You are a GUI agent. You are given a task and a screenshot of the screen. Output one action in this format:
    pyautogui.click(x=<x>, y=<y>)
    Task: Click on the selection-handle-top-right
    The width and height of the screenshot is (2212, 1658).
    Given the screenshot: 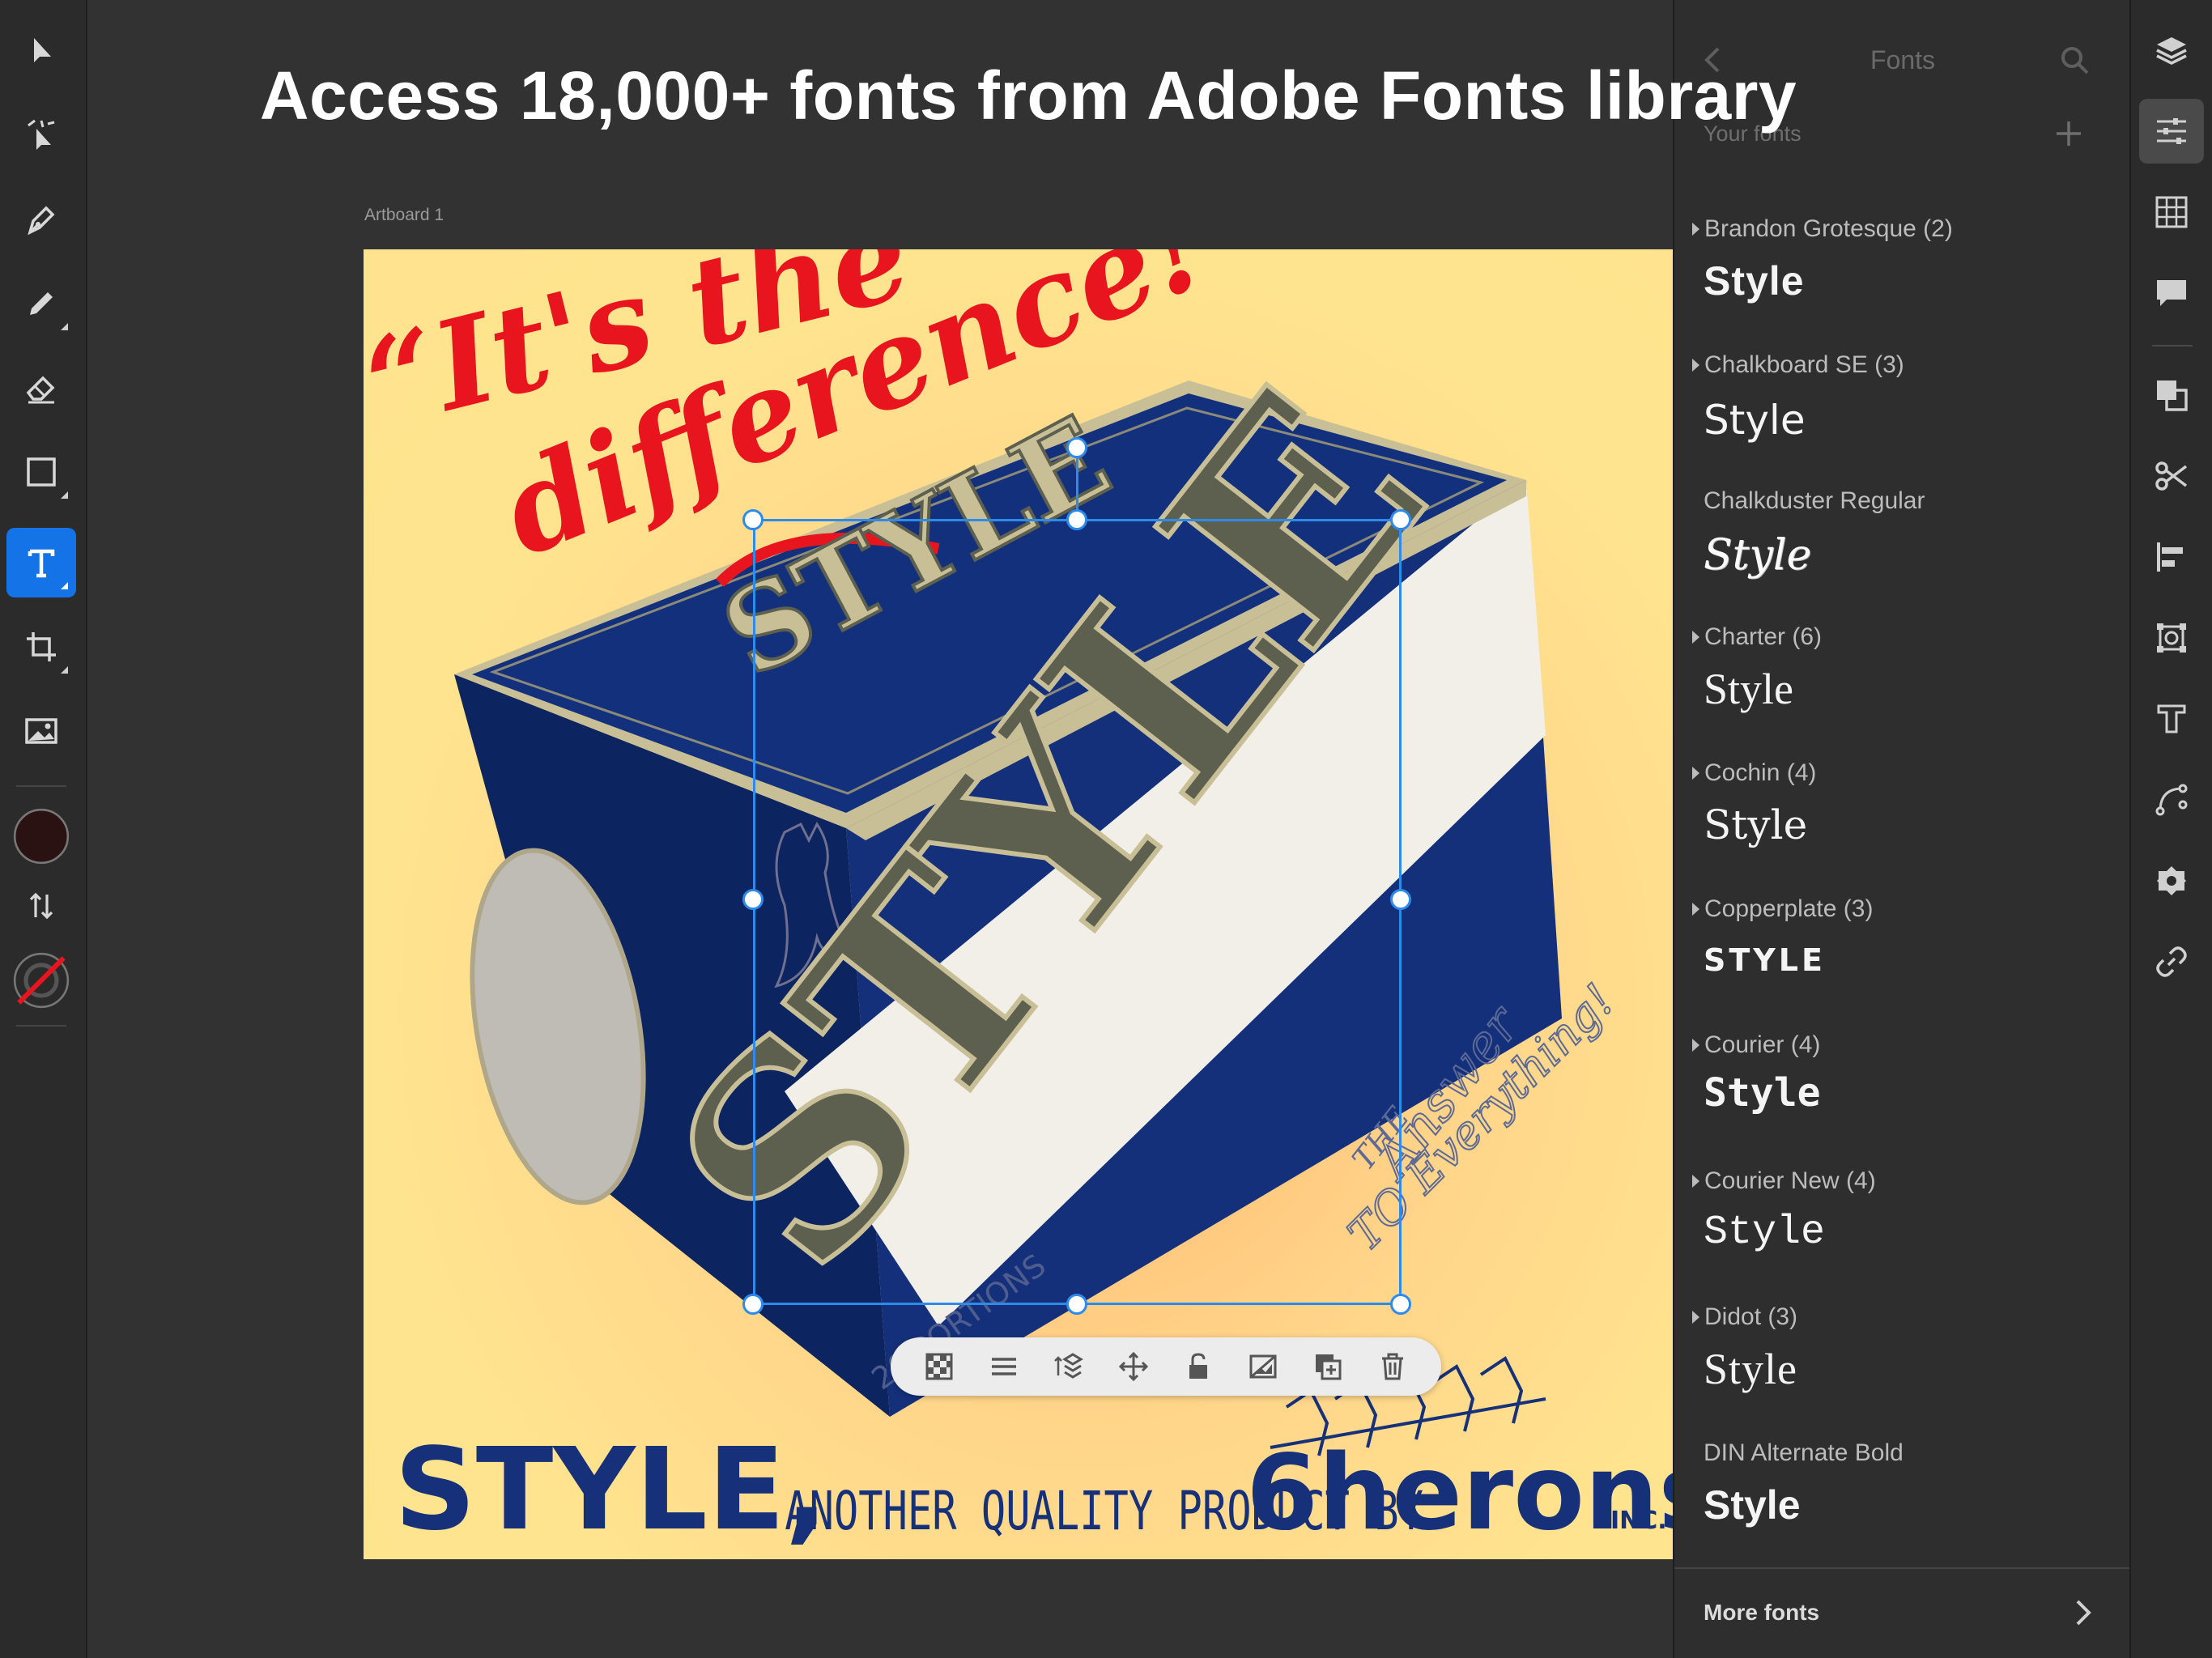 What is the action you would take?
    pyautogui.click(x=1401, y=519)
    